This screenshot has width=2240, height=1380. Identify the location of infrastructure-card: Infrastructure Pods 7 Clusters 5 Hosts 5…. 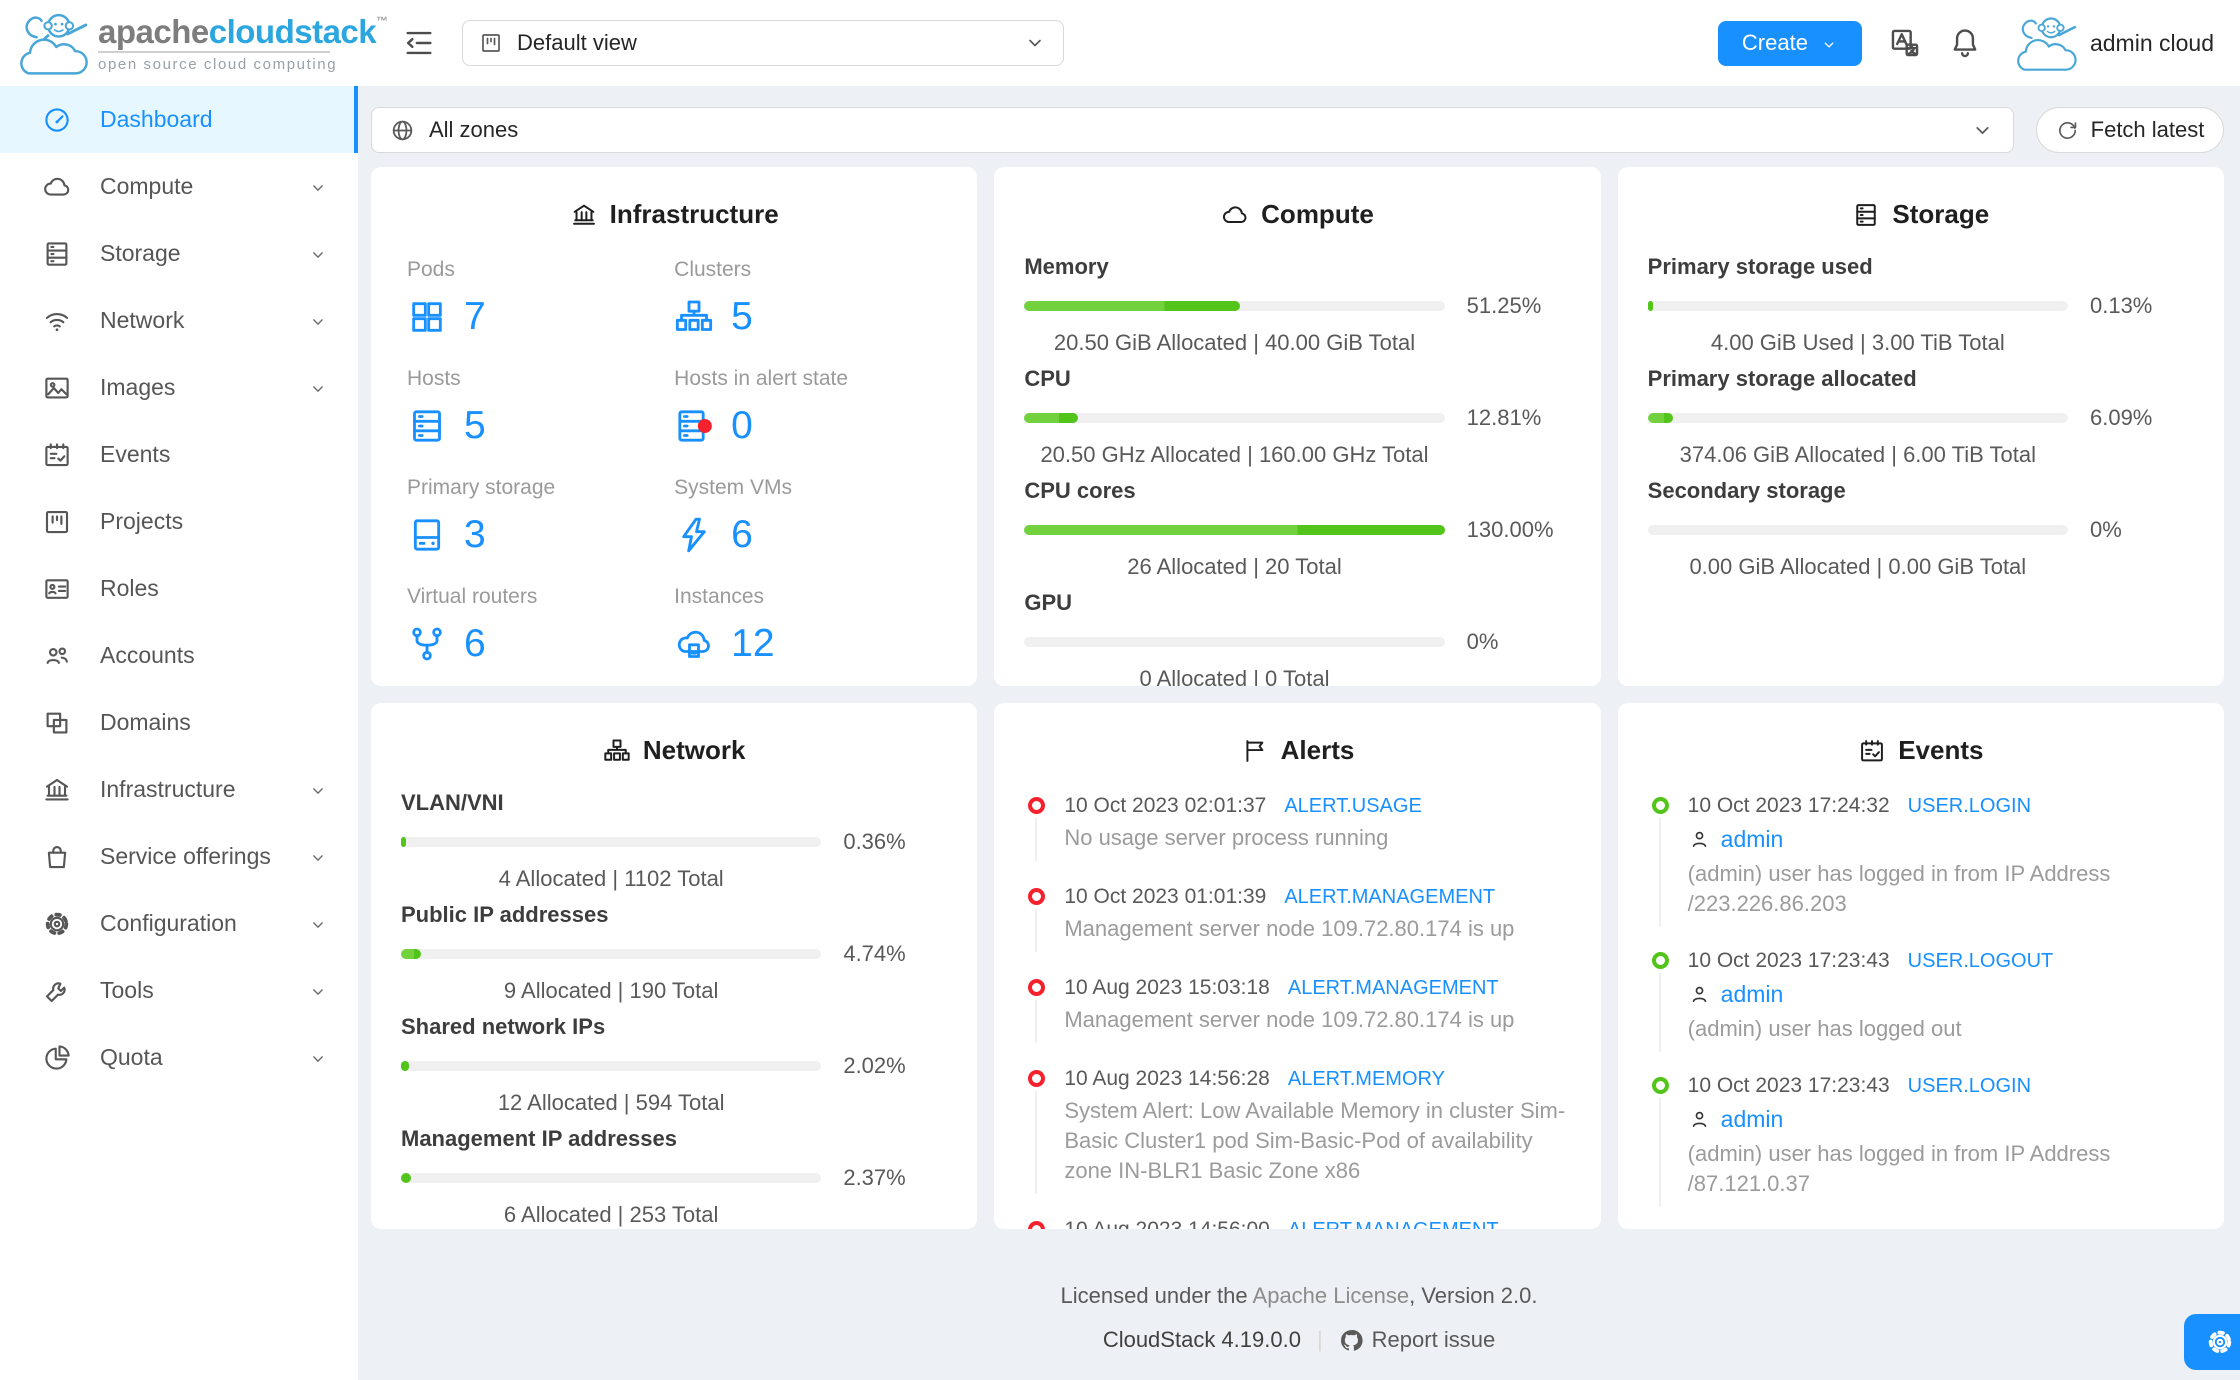
(674, 426).